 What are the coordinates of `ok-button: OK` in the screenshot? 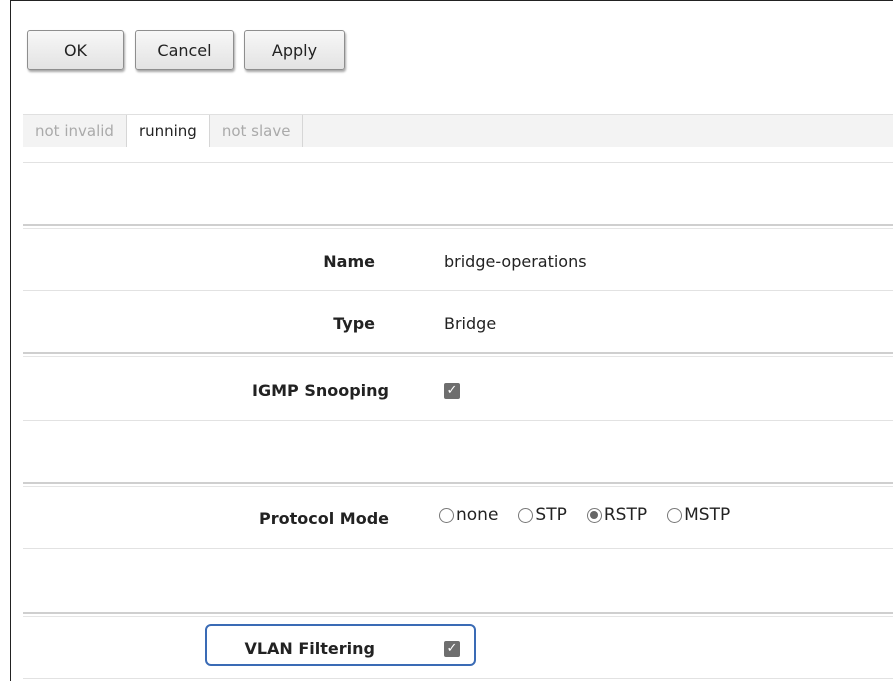 It's located at (75, 50).